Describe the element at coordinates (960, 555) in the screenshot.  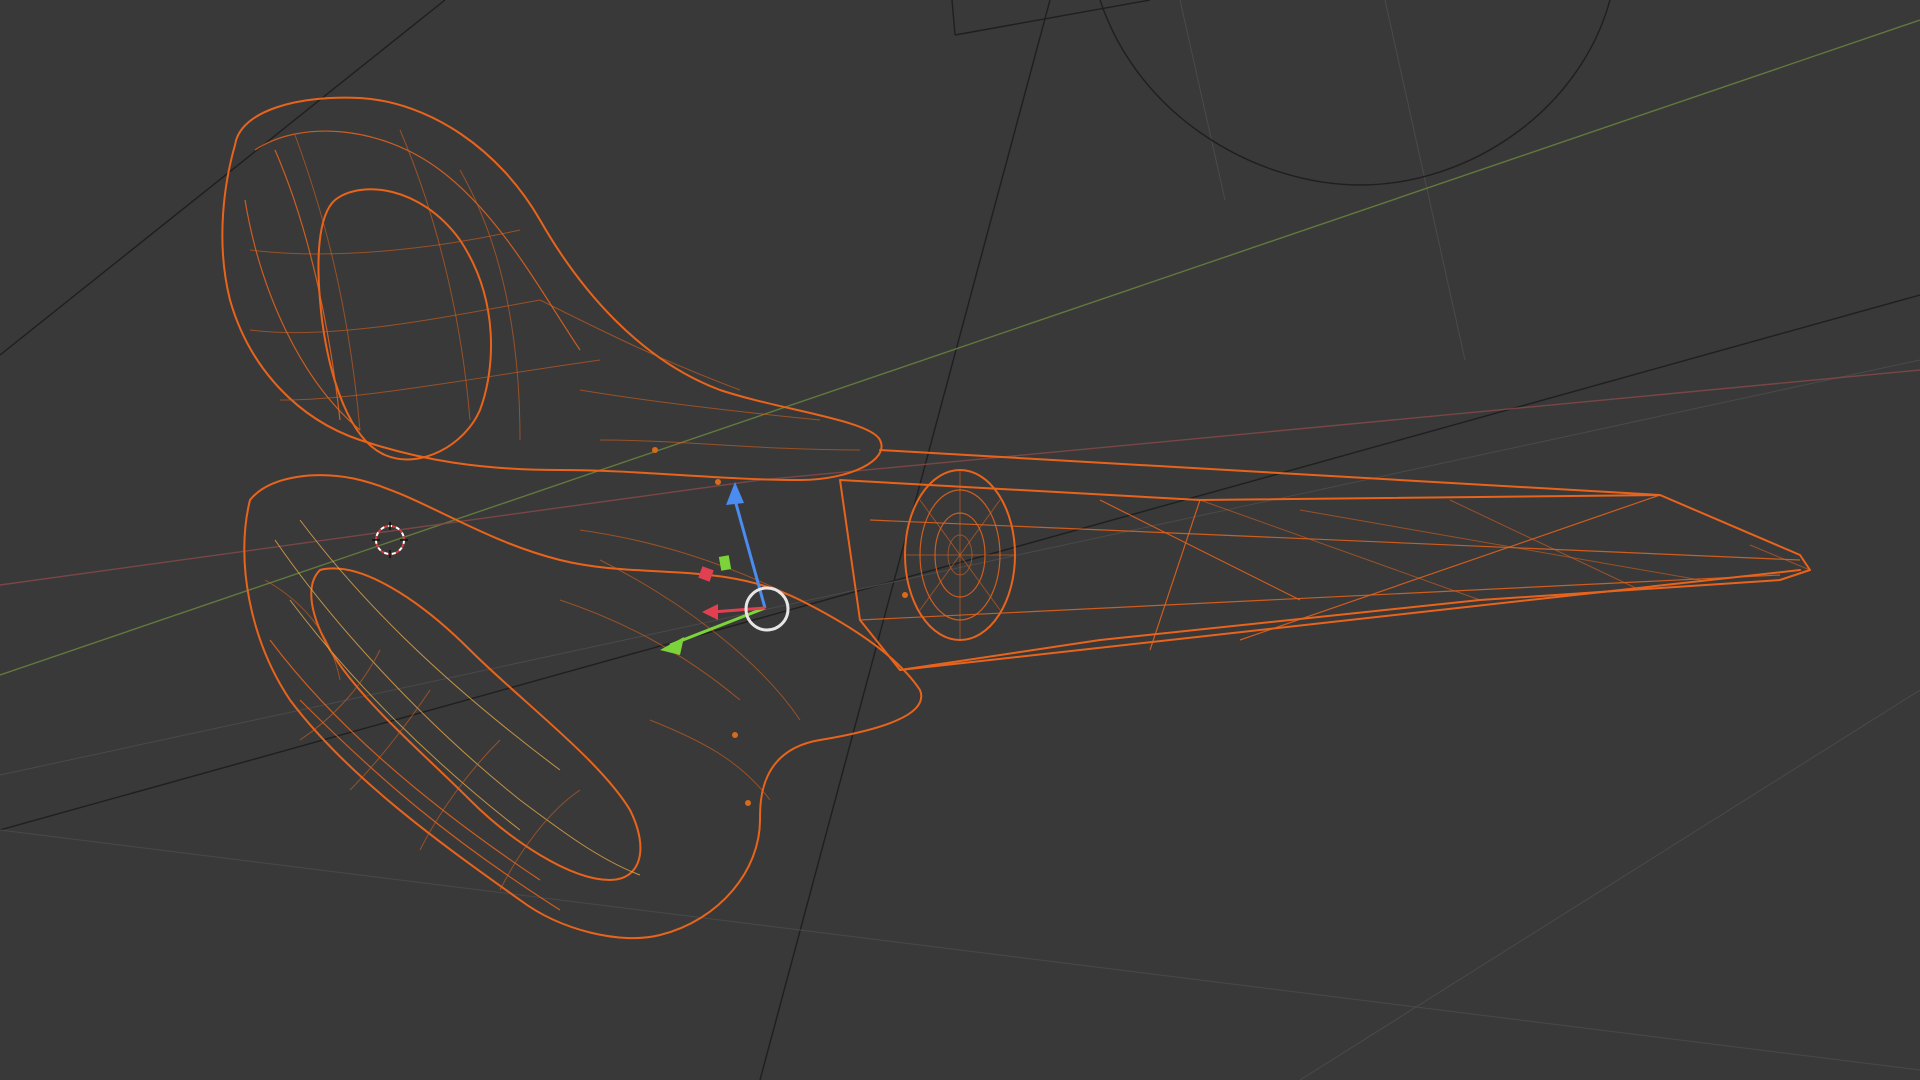
I see `scissors-pivot-screw` at that location.